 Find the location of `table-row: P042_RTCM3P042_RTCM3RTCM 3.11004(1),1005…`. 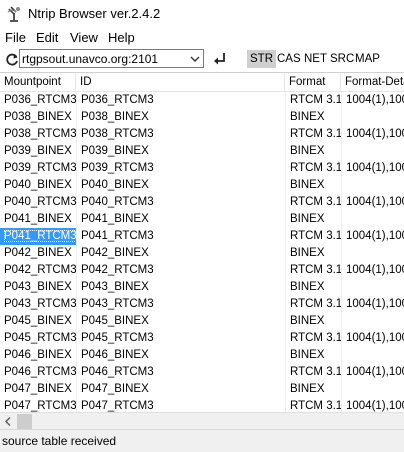

table-row: P042_RTCM3P042_RTCM3RTCM 3.11004(1),1005… is located at coordinates (202, 270).